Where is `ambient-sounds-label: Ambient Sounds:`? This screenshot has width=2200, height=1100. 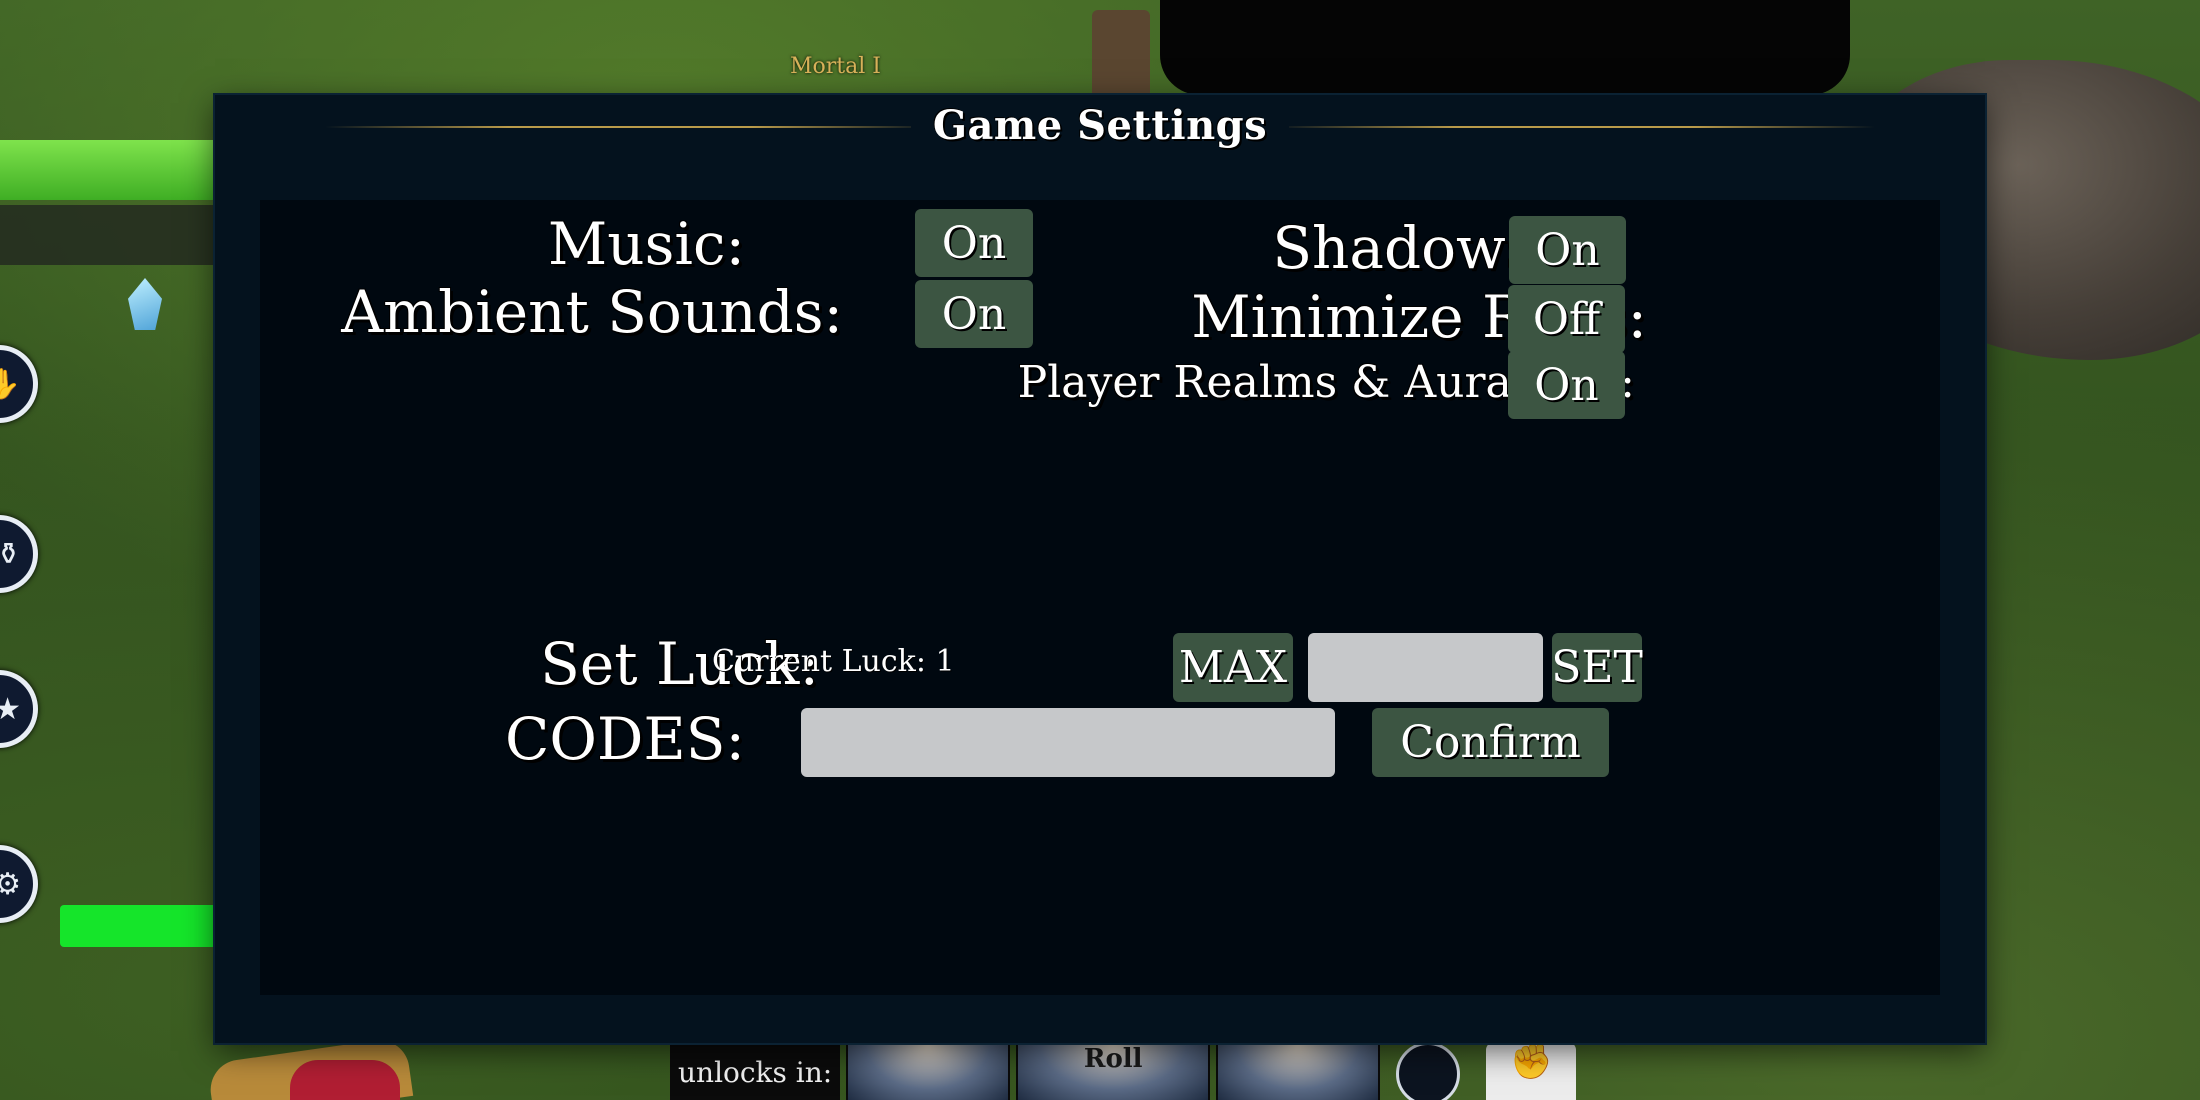 ambient-sounds-label: Ambient Sounds: is located at coordinates (592, 312).